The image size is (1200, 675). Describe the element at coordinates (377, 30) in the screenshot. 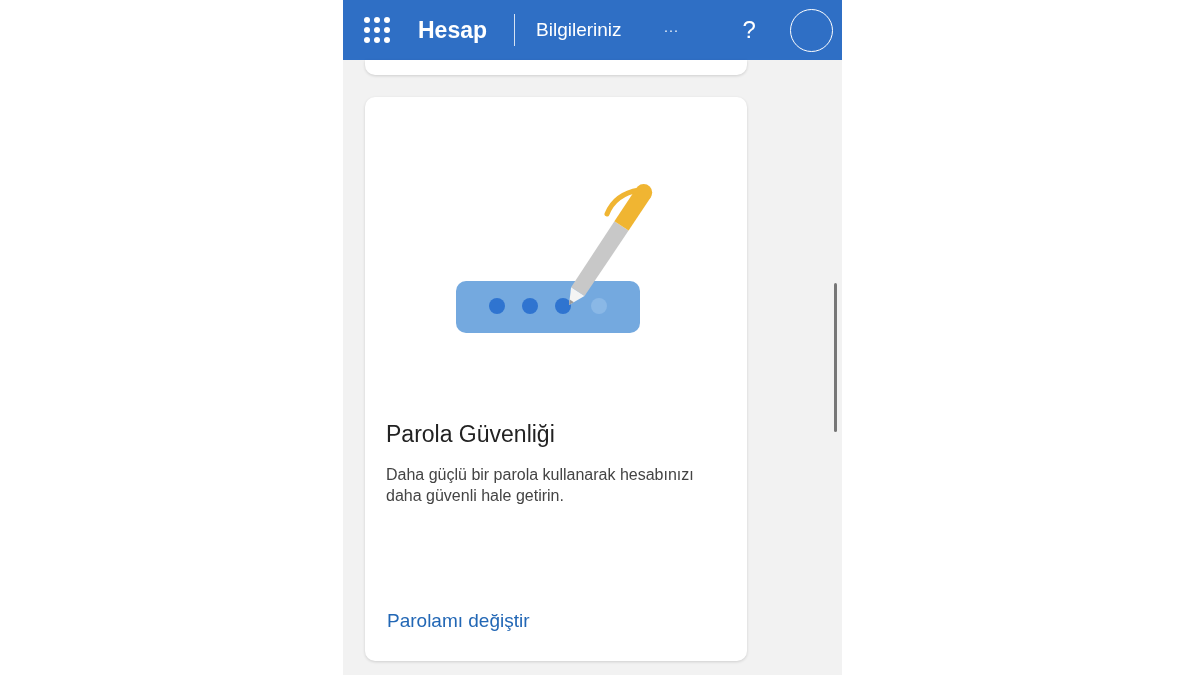

I see `app-launcher-icon` at that location.